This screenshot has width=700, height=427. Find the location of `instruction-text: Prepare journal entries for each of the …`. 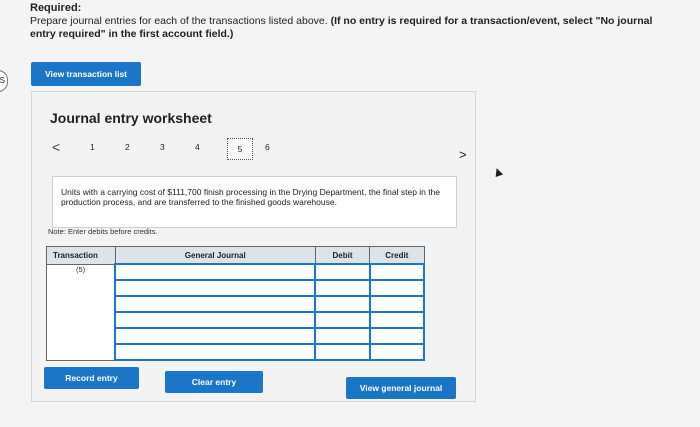

instruction-text: Prepare journal entries for each of the … is located at coordinates (180, 21).